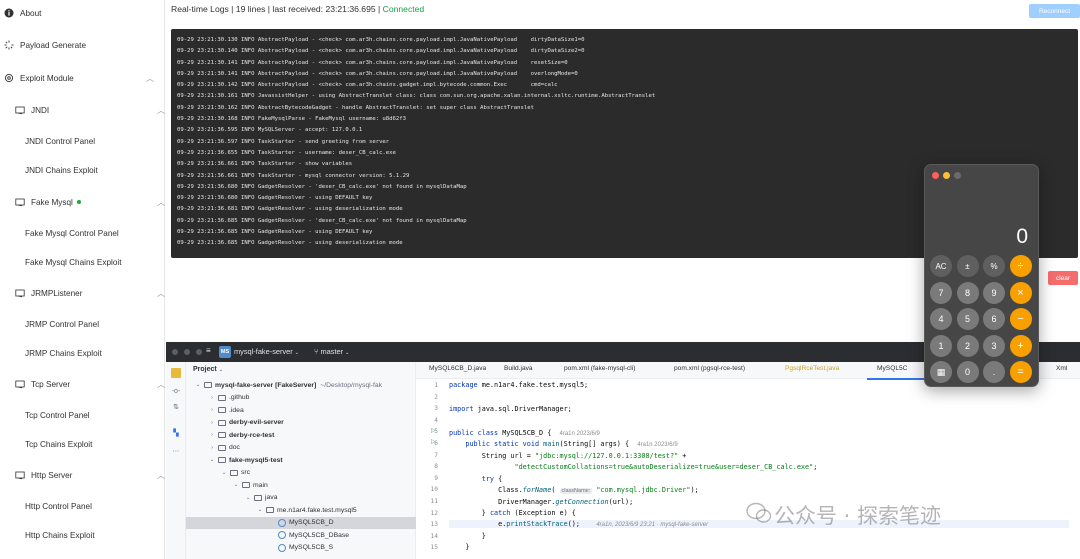 The height and width of the screenshot is (559, 1080). I want to click on key-7: 7, so click(941, 292).